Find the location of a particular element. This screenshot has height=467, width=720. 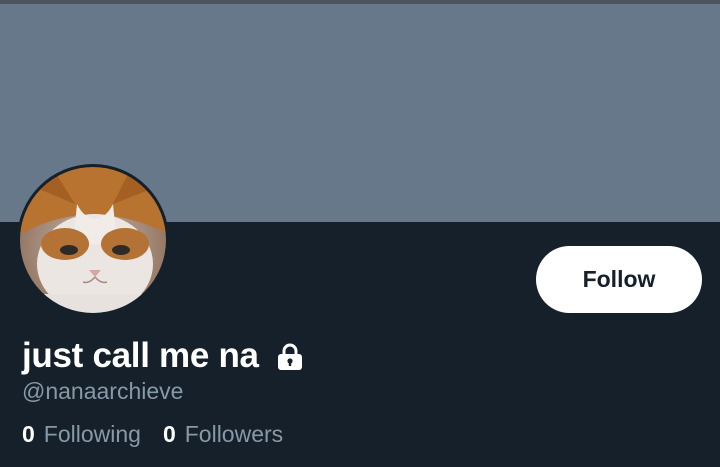

followers-stat: 0 Followers is located at coordinates (223, 434).